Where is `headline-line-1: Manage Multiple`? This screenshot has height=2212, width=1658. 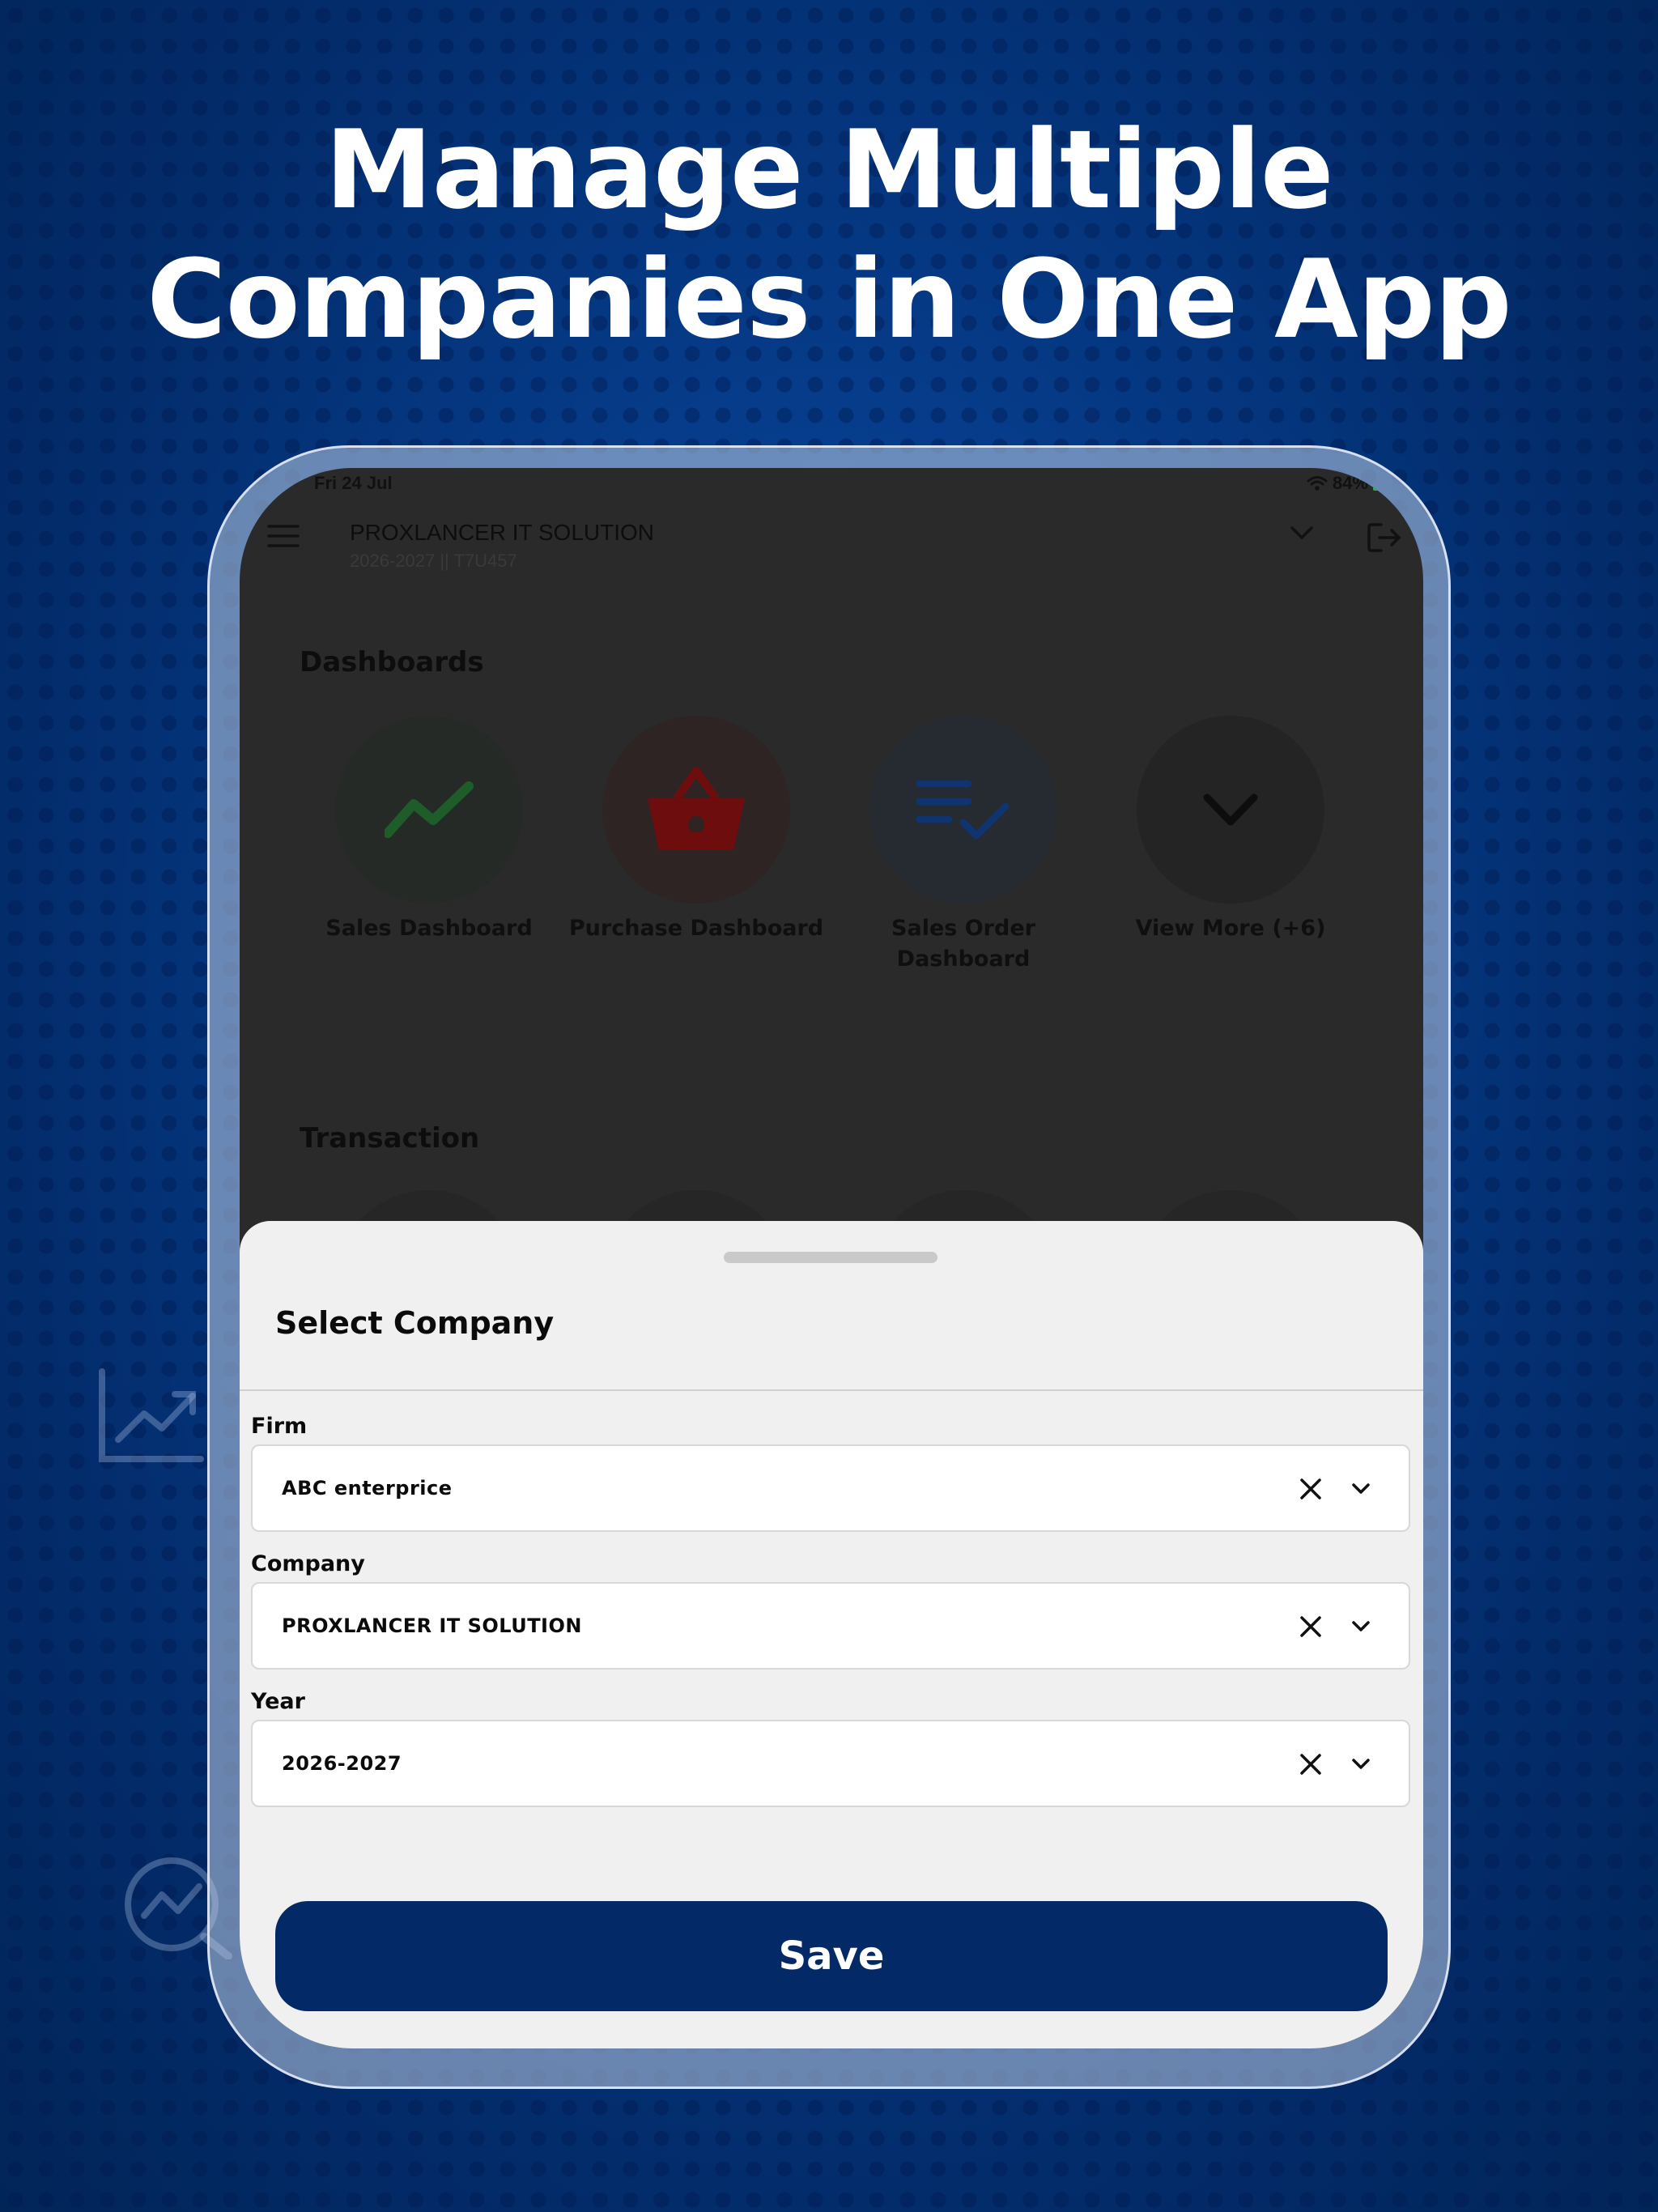 headline-line-1: Manage Multiple is located at coordinates (829, 170).